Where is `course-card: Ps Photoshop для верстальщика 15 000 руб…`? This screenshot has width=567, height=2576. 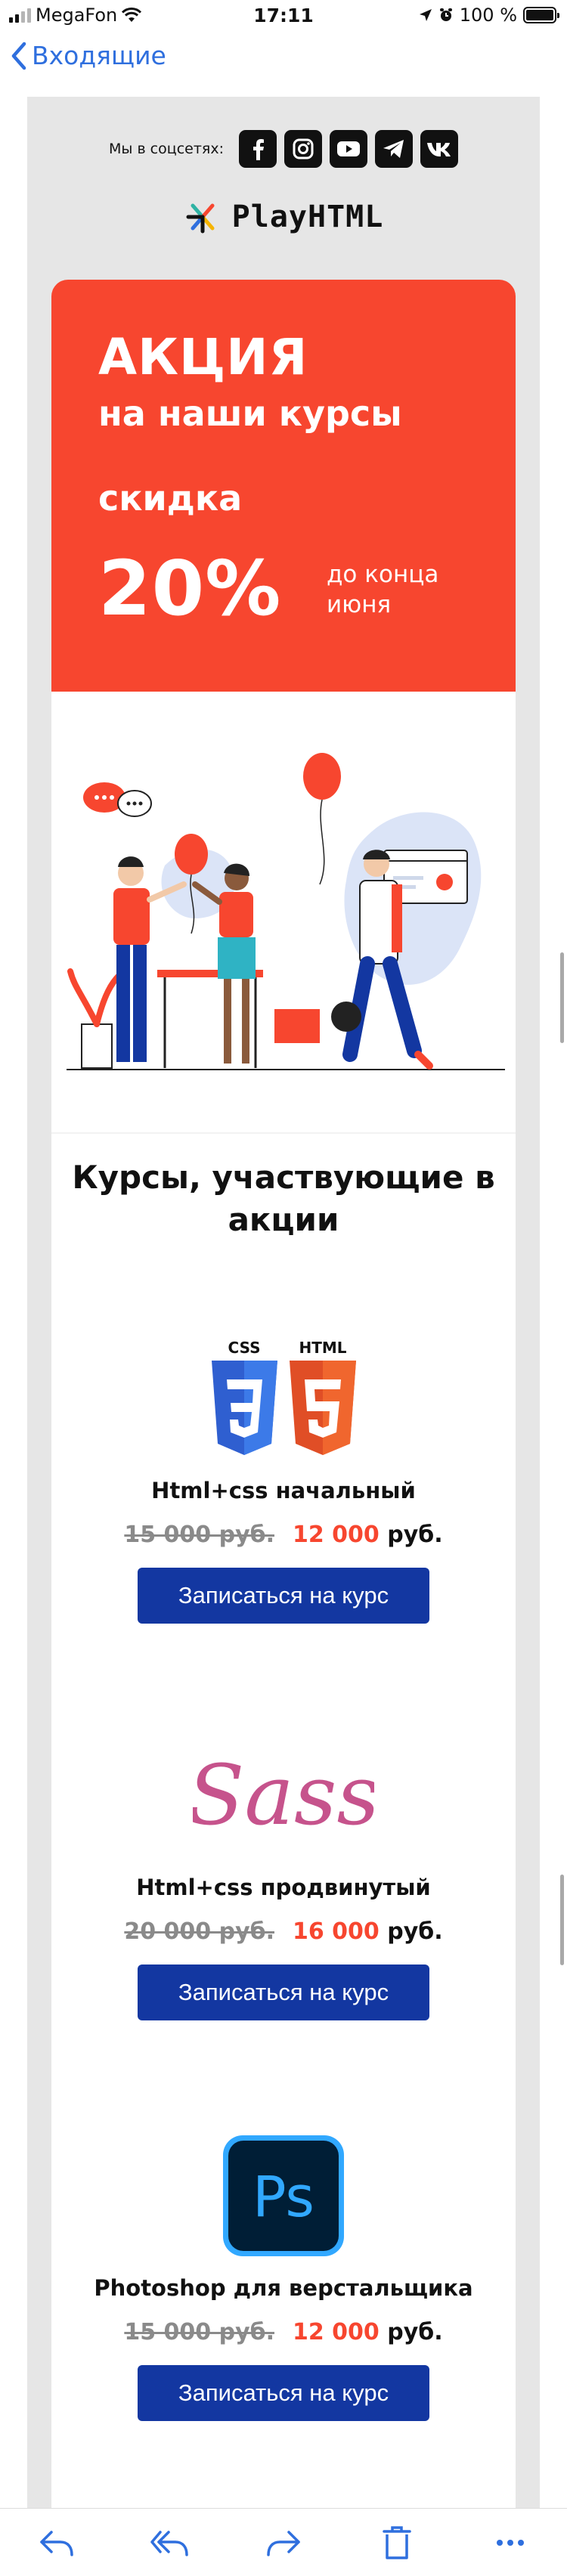
course-card: Ps Photoshop для верстальщика 15 000 руб… is located at coordinates (283, 2276).